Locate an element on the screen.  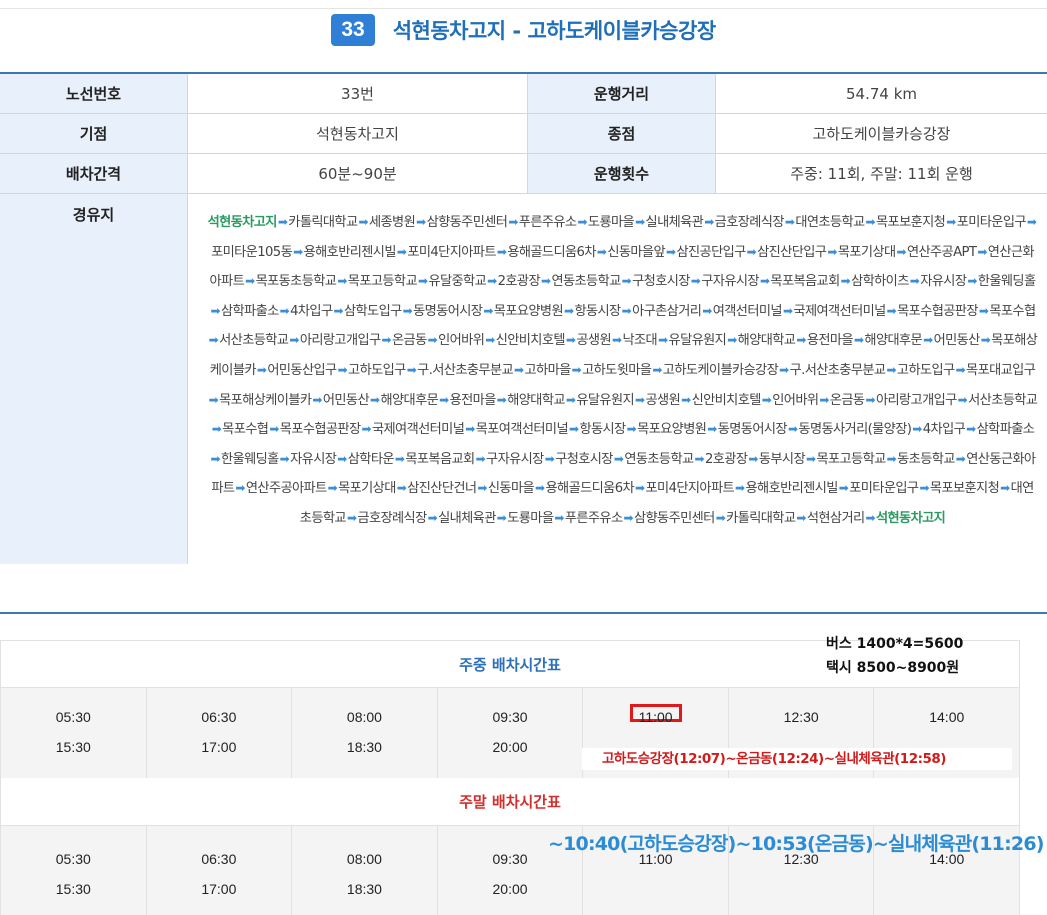
interval-label: 배차간격 is located at coordinates (94, 173).